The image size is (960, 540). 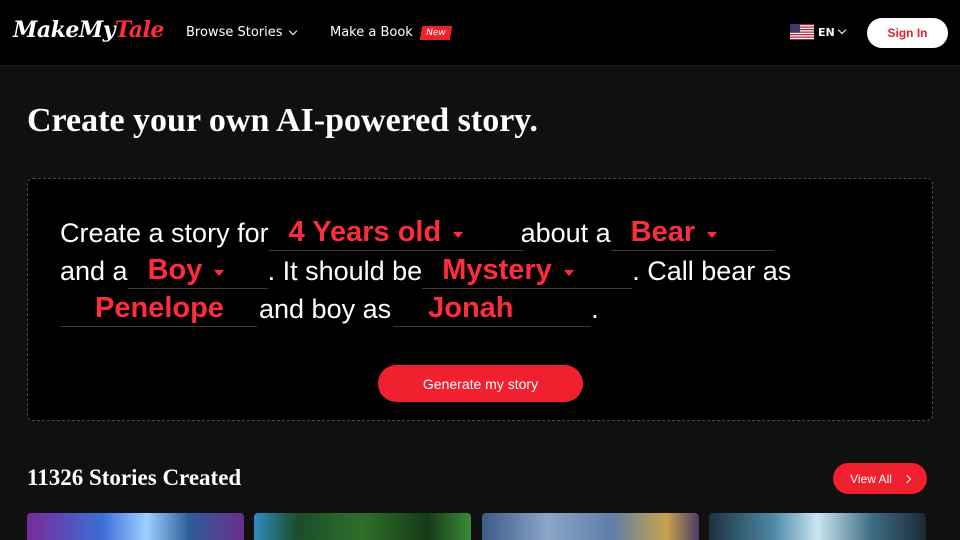 I want to click on make-a-book-link: Make a Book New, so click(x=391, y=32).